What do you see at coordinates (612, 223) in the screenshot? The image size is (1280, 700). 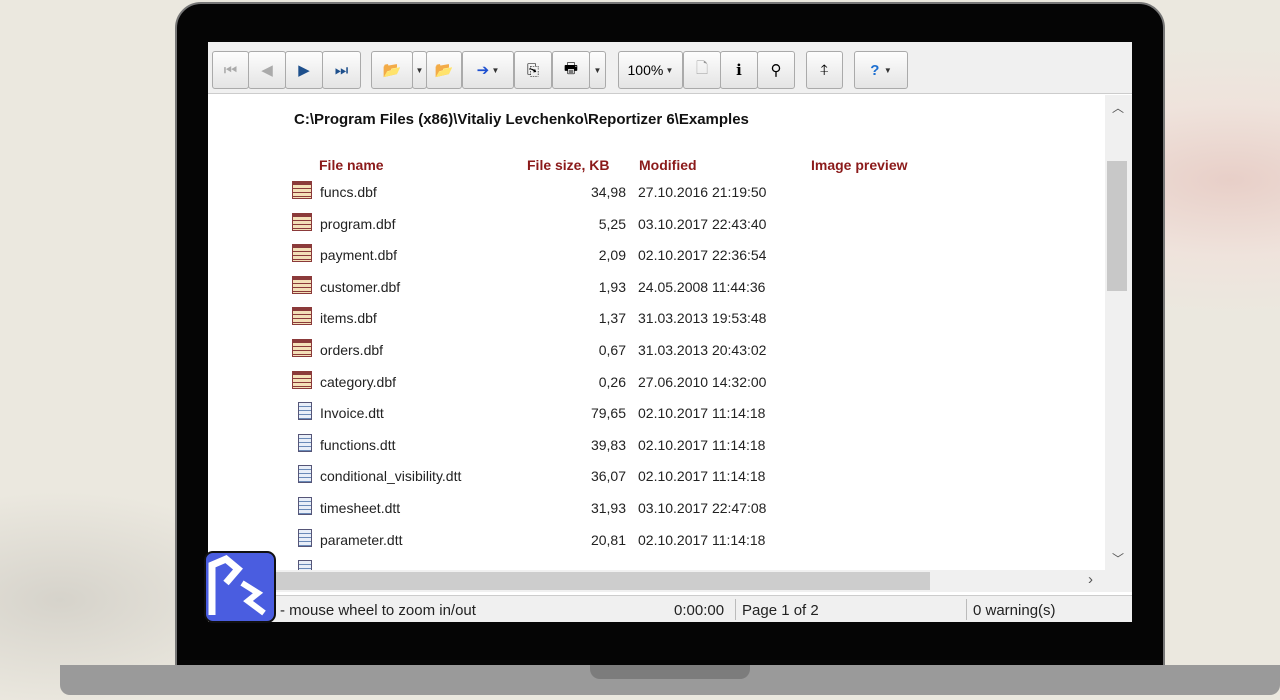 I see `file-size: 5,25` at bounding box center [612, 223].